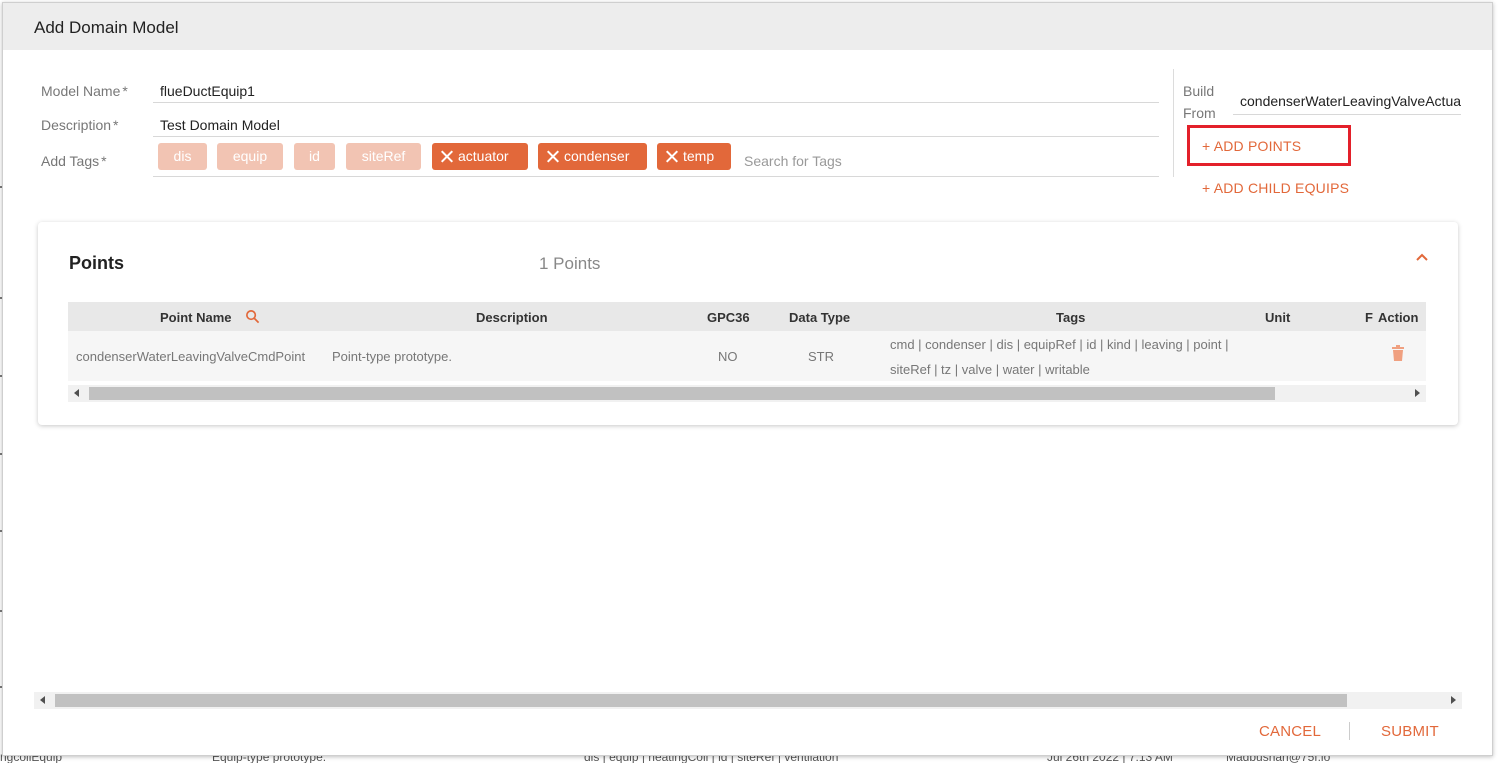  What do you see at coordinates (820, 317) in the screenshot?
I see `column-header-data-type: Data Type` at bounding box center [820, 317].